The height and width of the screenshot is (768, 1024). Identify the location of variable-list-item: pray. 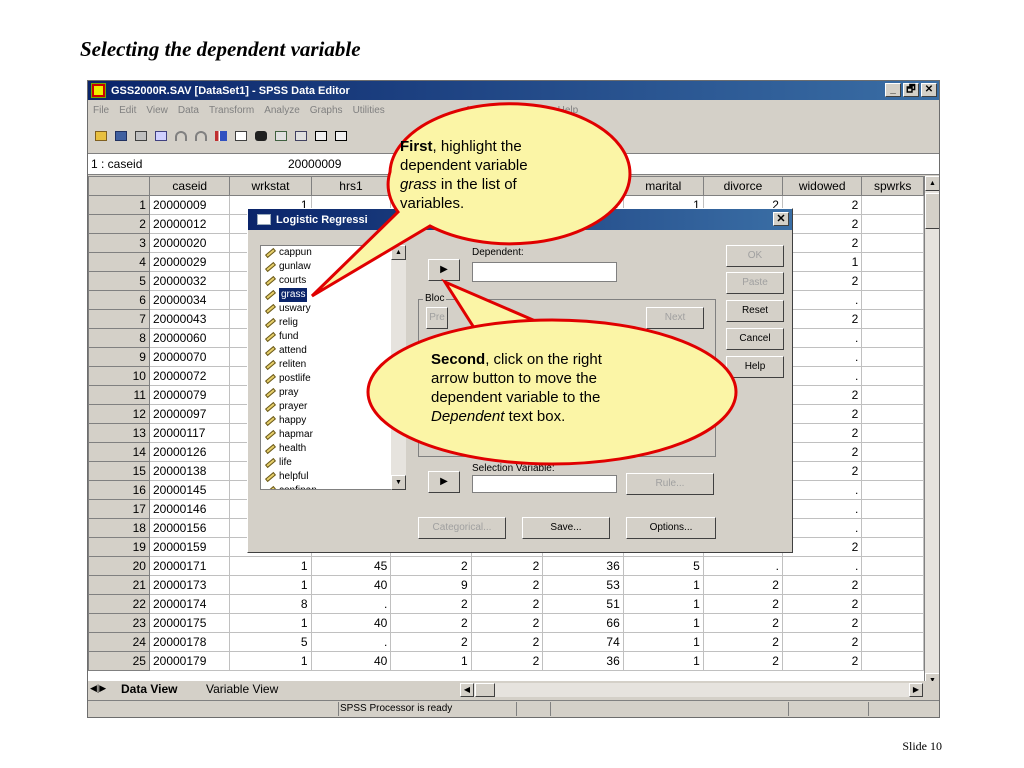
(332, 393).